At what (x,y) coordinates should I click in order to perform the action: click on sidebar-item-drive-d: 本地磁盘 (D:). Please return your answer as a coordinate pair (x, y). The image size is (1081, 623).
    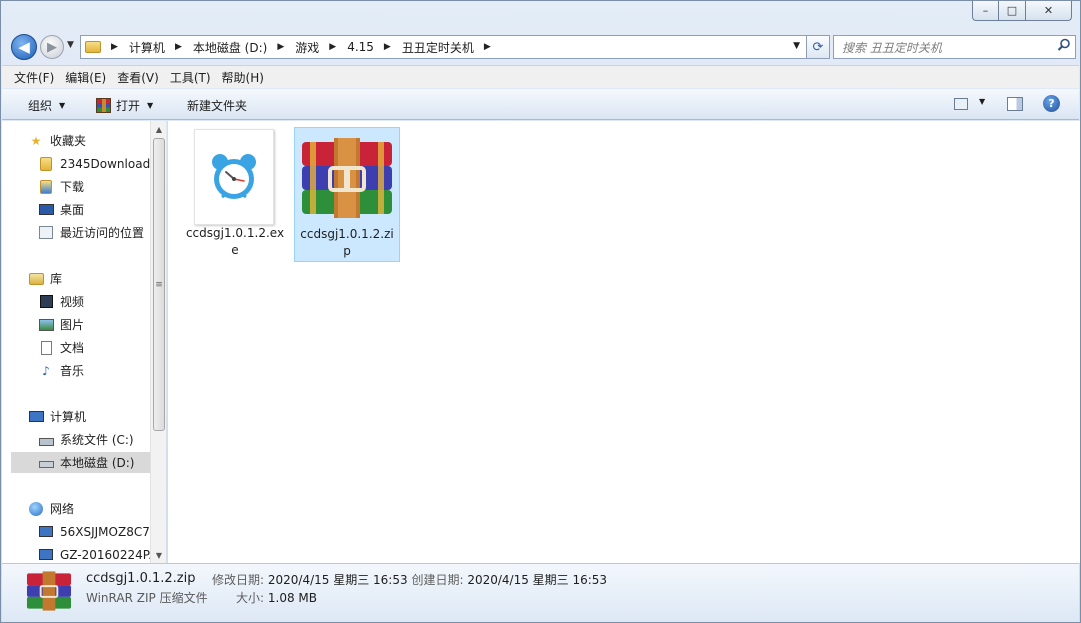
    Looking at the image, I should click on (80, 462).